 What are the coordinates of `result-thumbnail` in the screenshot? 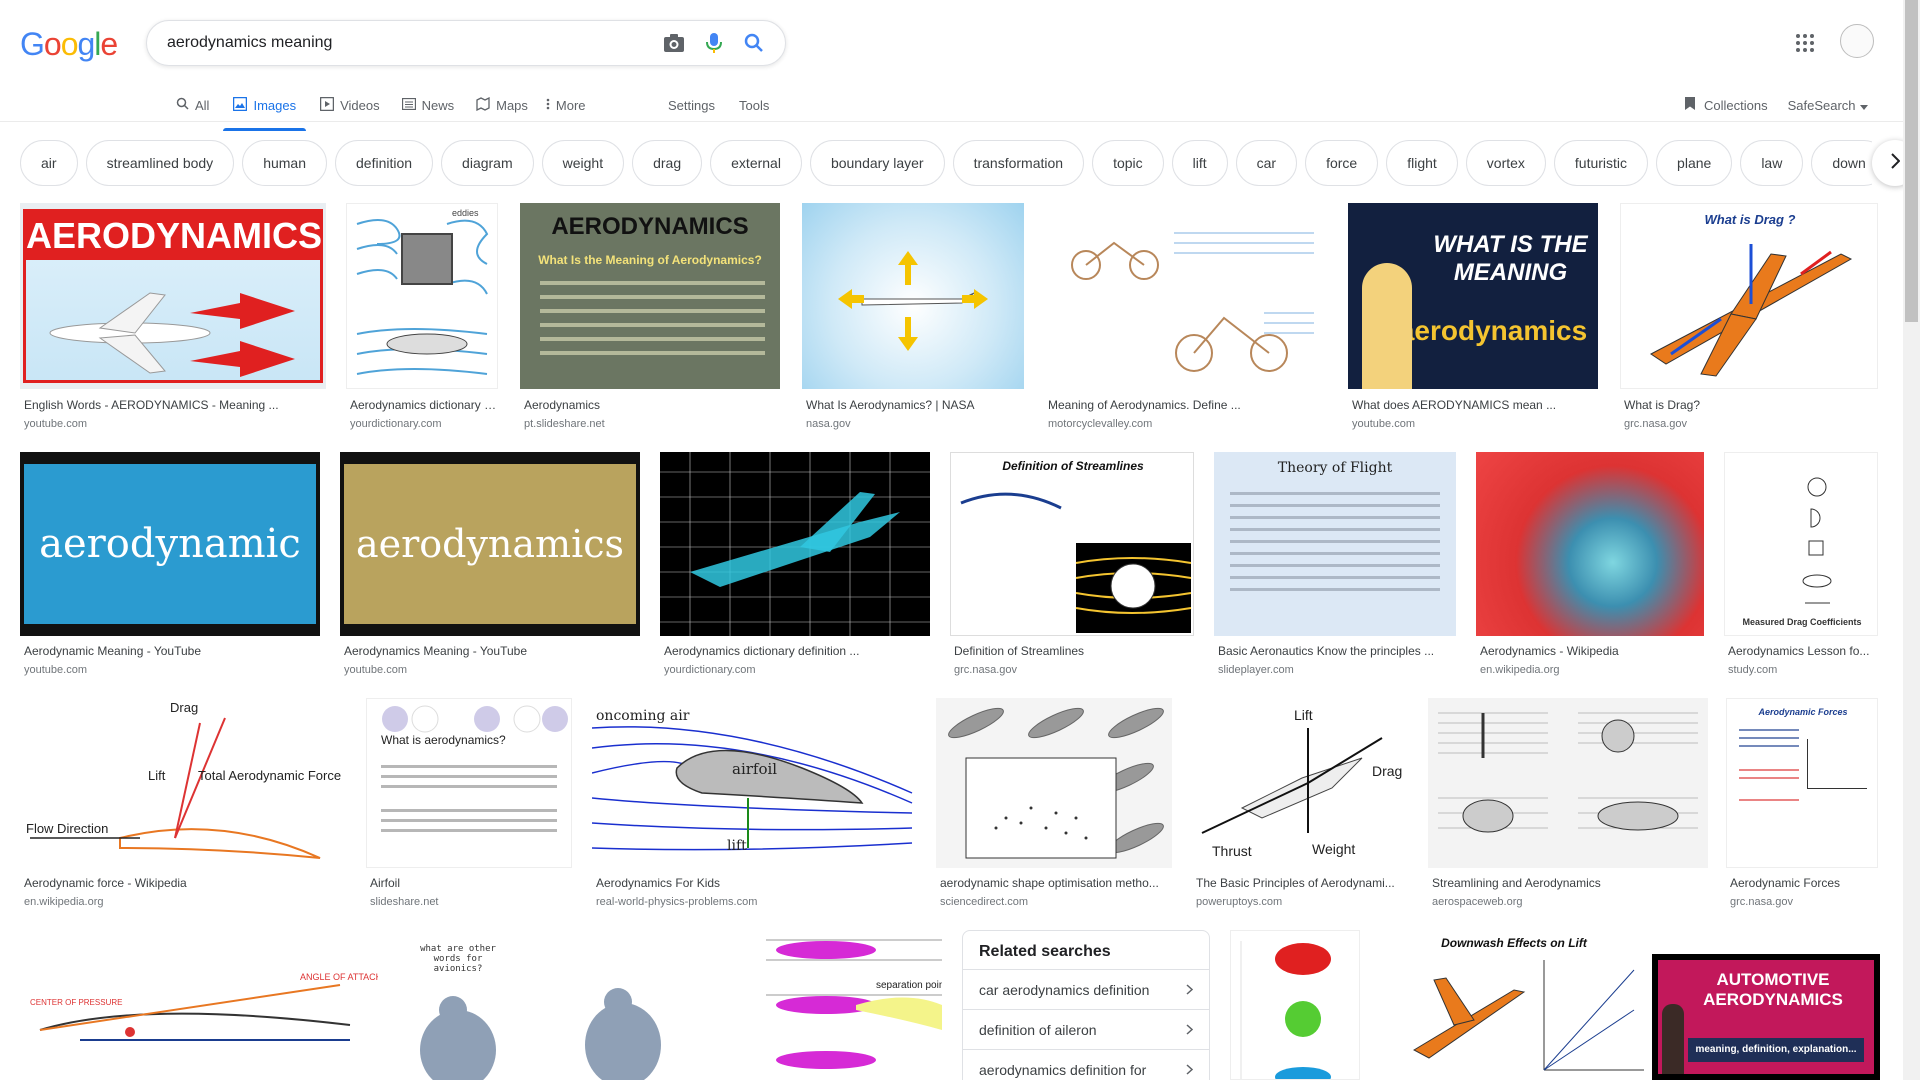 It's located at (1054, 783).